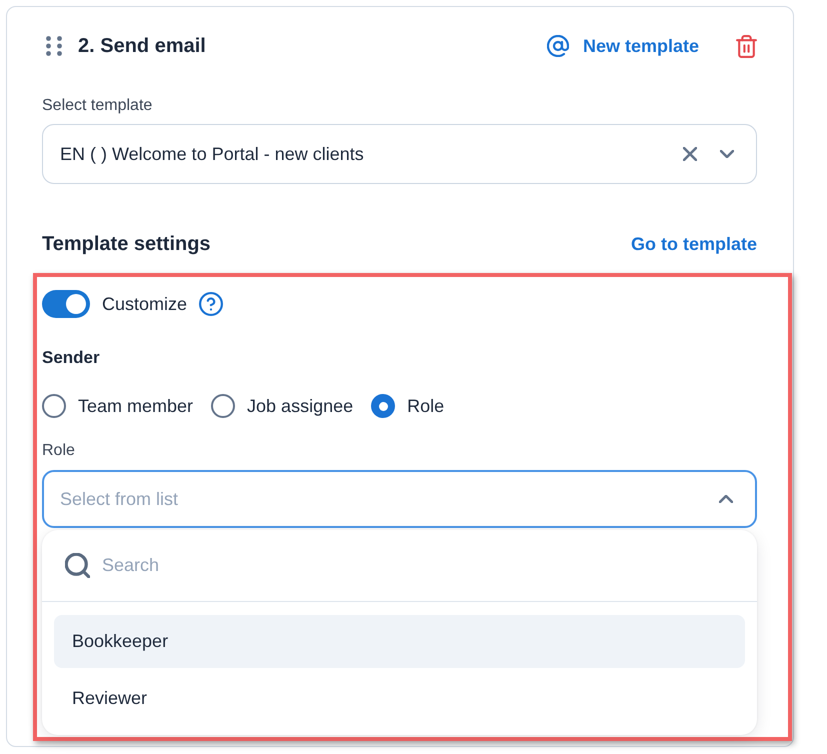  I want to click on sender-heading: Sender, so click(71, 358).